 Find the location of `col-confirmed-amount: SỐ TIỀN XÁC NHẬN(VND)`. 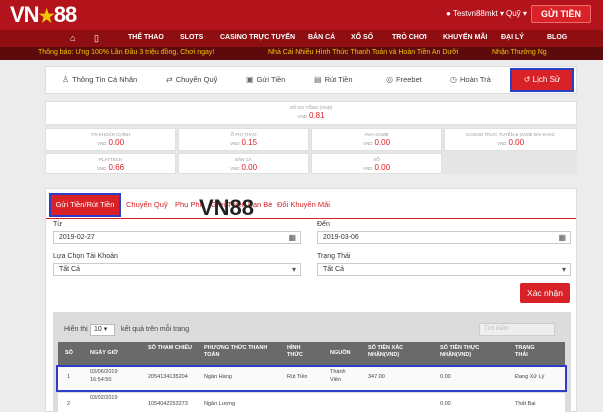

col-confirmed-amount: SỐ TIỀN XÁC NHẬN(VND) is located at coordinates (386, 351).